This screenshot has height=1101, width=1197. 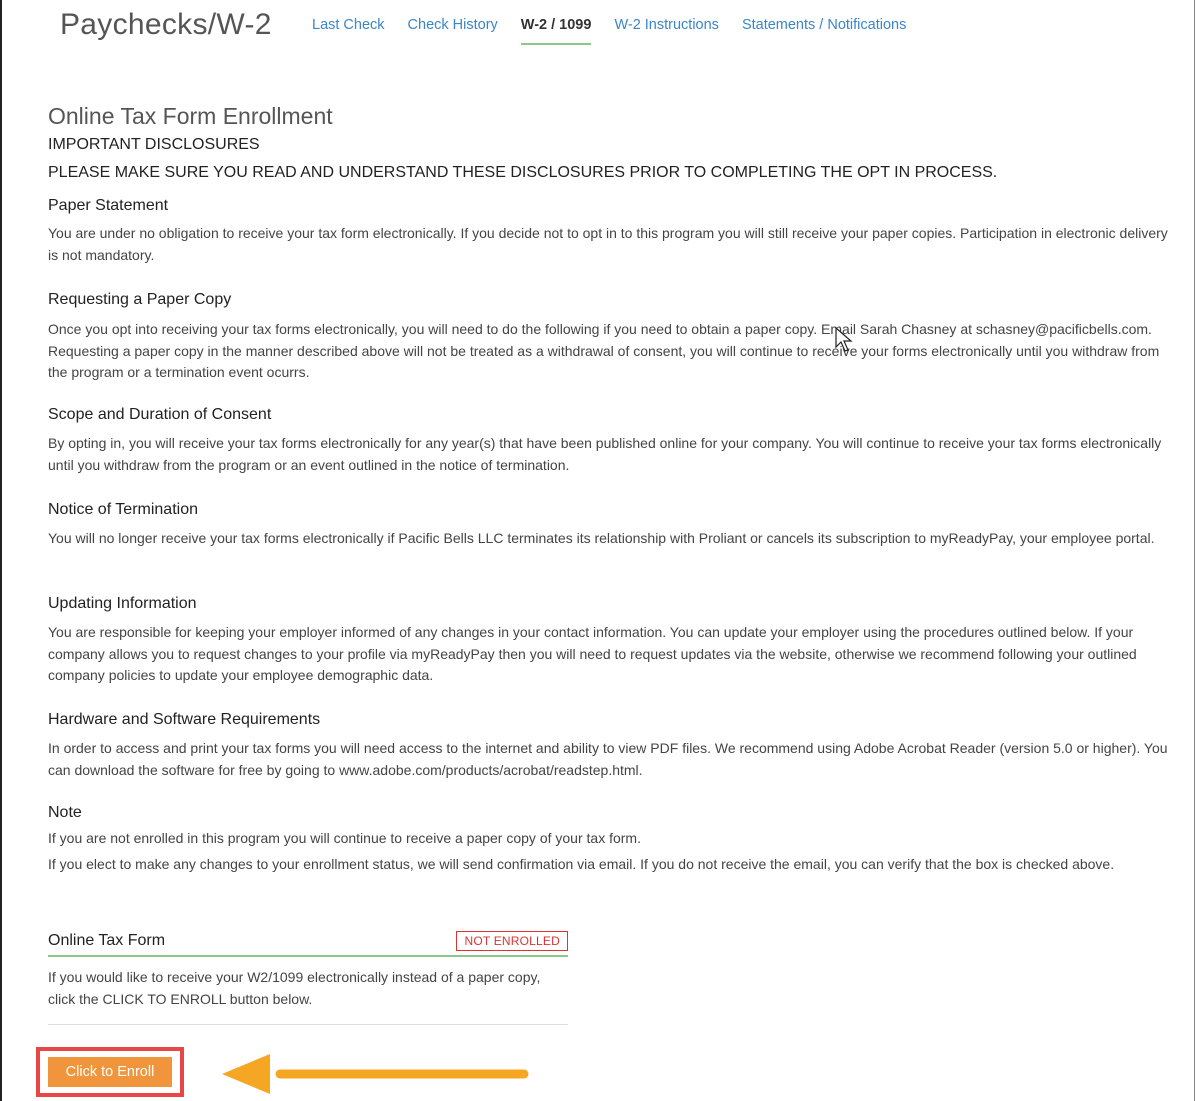 What do you see at coordinates (123, 509) in the screenshot?
I see `section-heading: Notice of Termination` at bounding box center [123, 509].